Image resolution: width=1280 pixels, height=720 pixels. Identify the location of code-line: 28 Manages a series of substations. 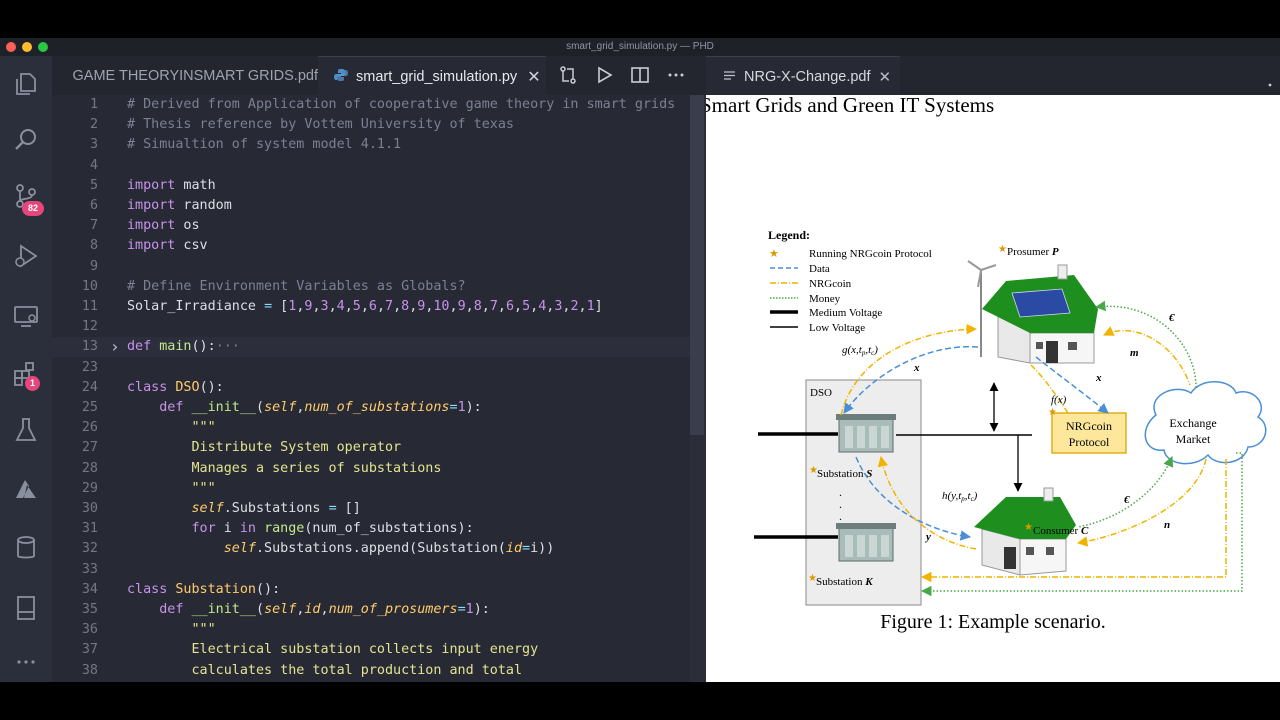
(371, 469).